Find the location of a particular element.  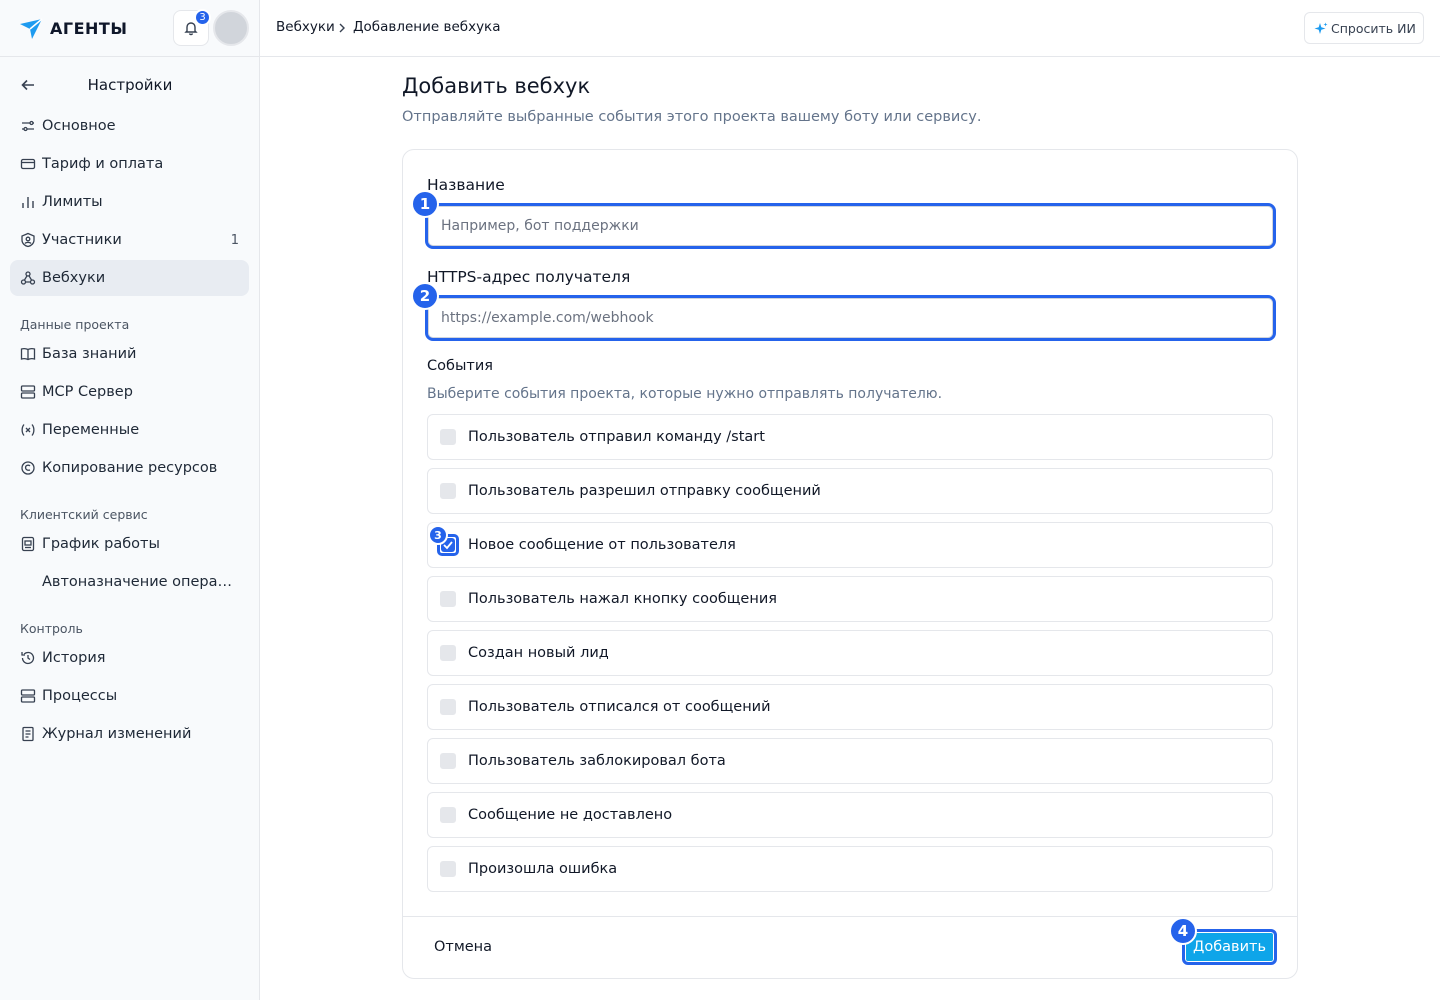

sidebar-item-general: Основное is located at coordinates (129, 126).